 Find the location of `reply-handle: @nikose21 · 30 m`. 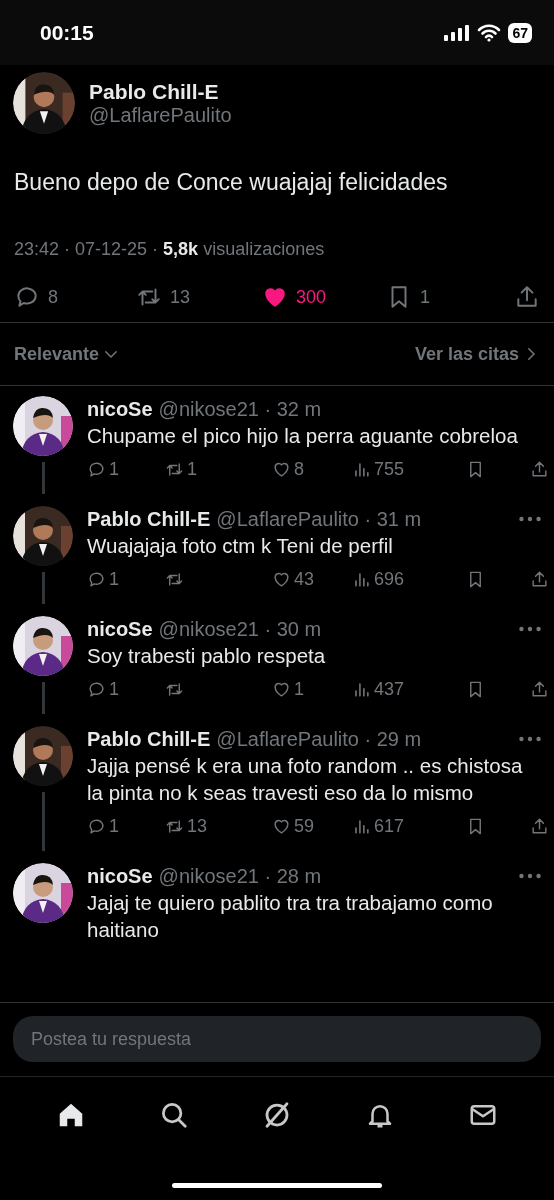

reply-handle: @nikose21 · 30 m is located at coordinates (240, 629).